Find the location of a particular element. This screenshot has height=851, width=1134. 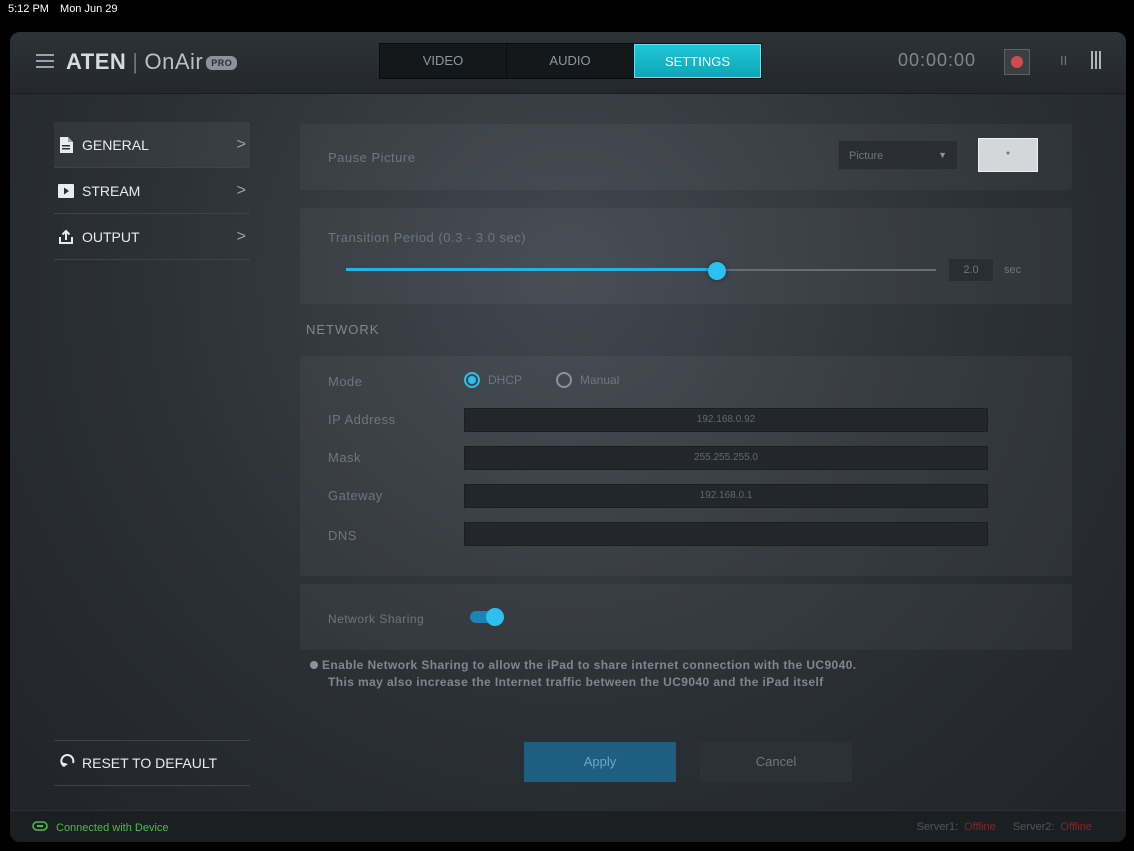

transition-unit: sec is located at coordinates (1013, 270).